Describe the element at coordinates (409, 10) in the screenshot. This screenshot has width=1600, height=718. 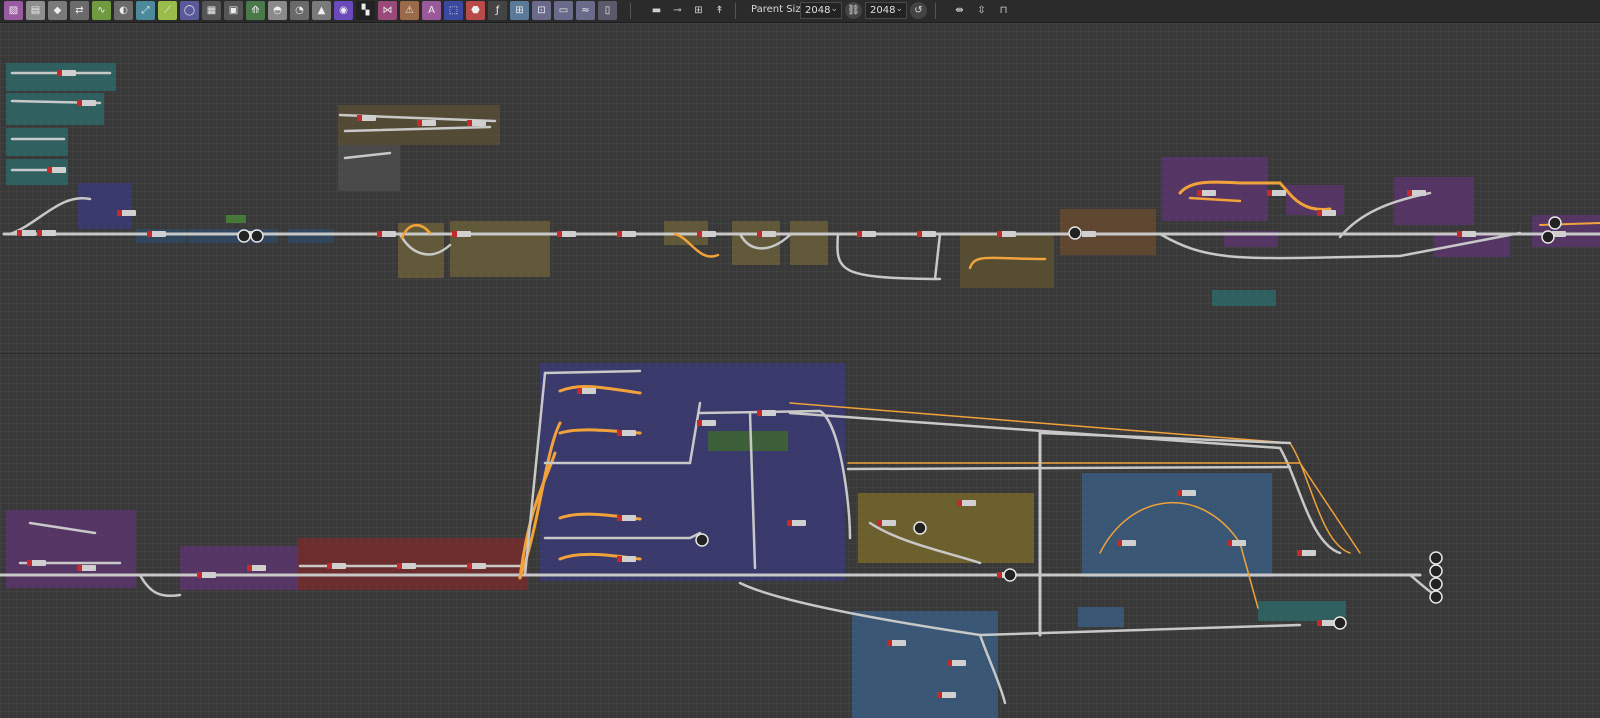
I see `warning-shape-icon: ⚠` at that location.